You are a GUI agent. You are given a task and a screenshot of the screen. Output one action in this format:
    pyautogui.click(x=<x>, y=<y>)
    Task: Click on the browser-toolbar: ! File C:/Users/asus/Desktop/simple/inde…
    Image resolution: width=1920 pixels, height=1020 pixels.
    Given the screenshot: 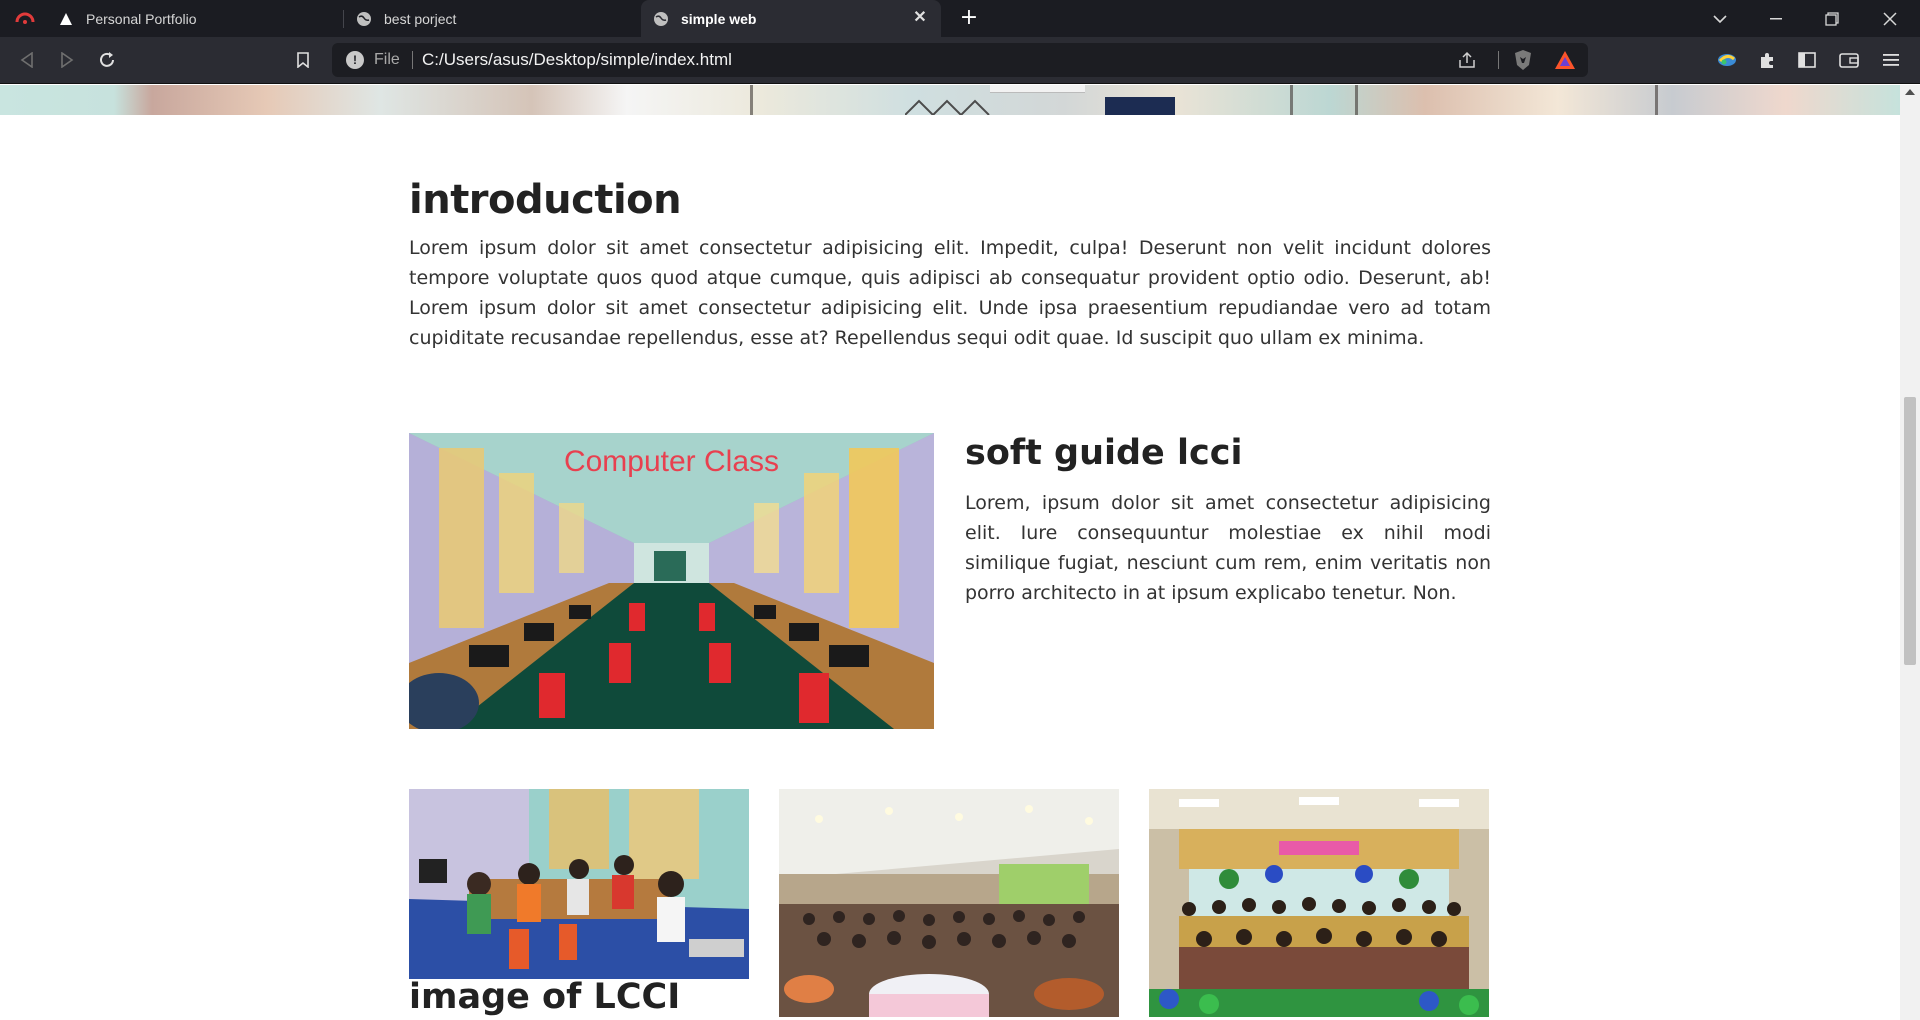 What is the action you would take?
    pyautogui.click(x=960, y=60)
    